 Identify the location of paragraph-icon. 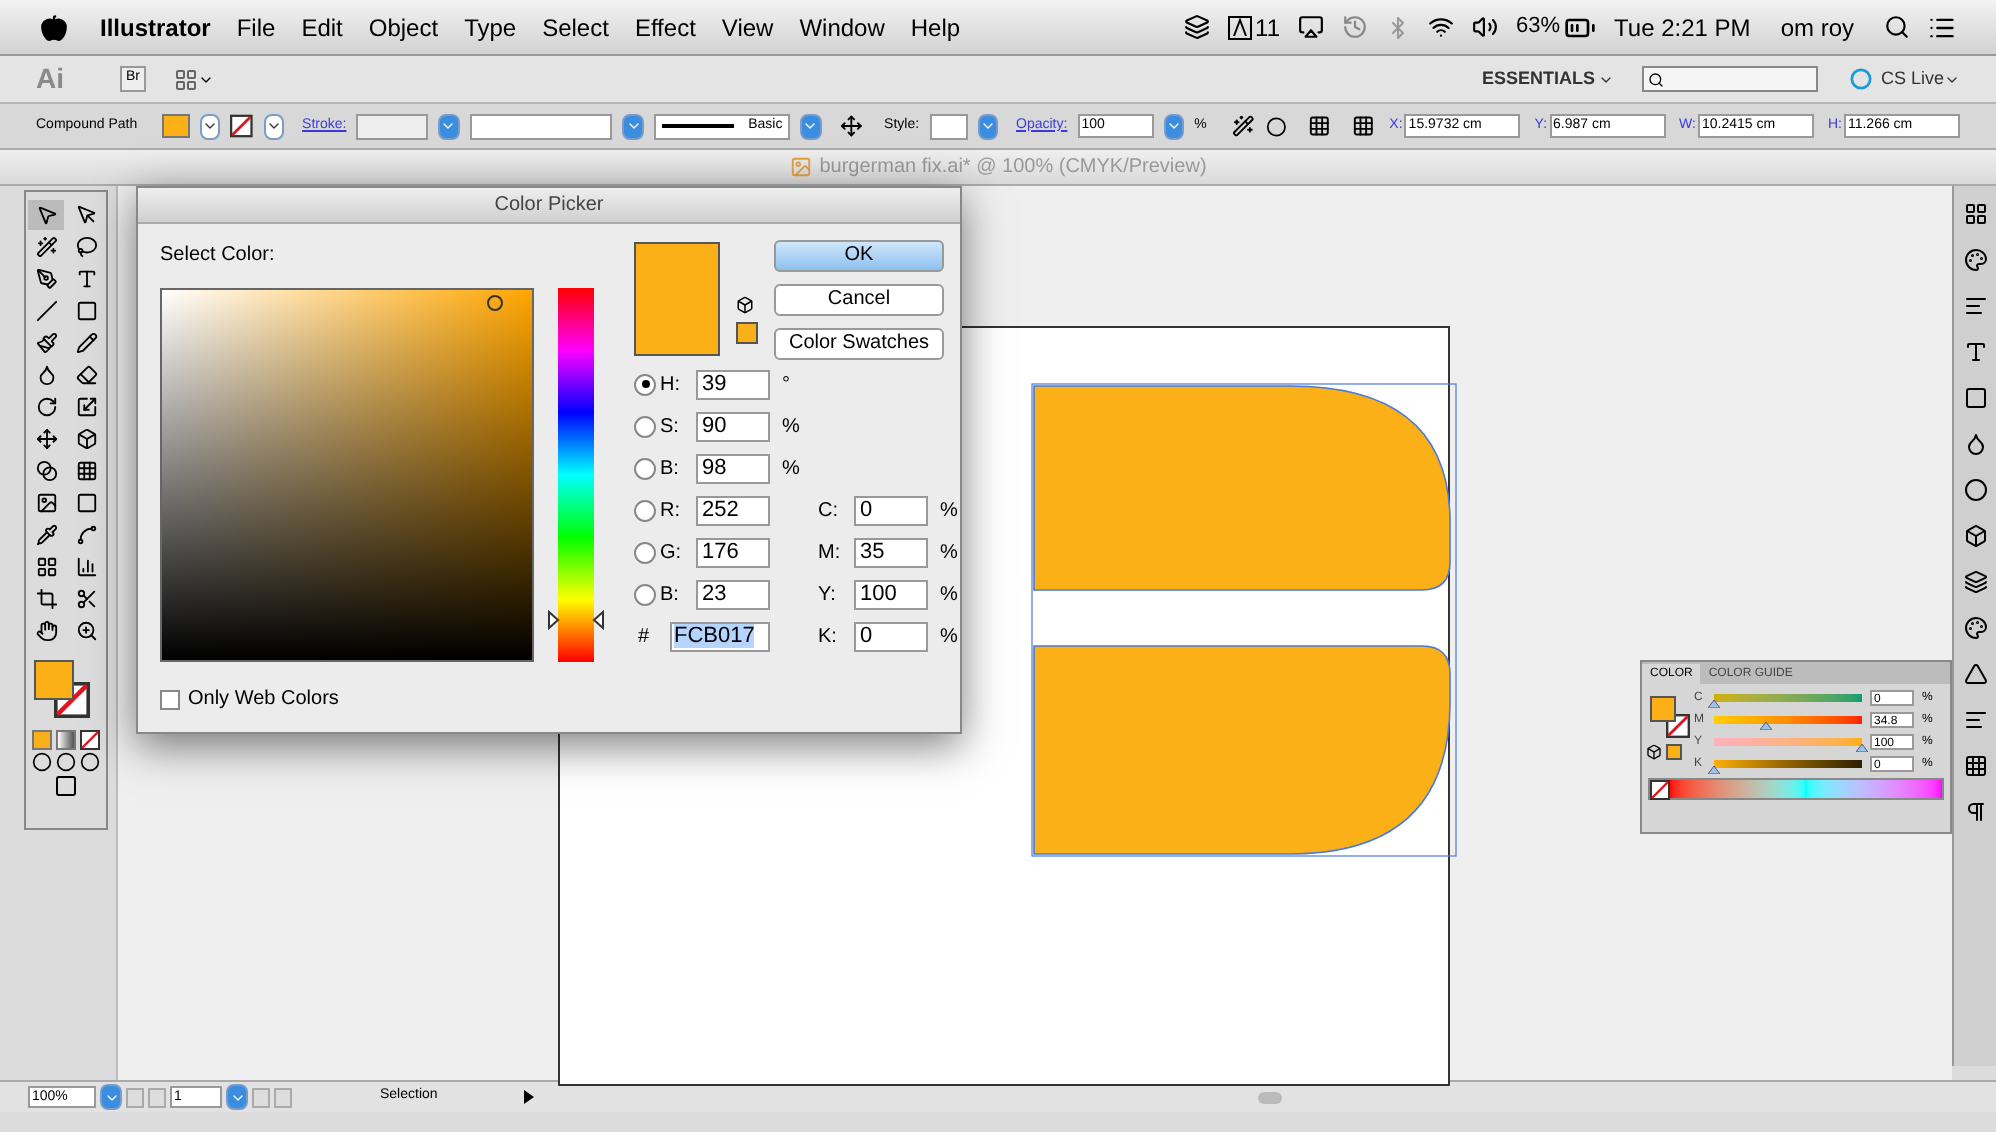
(1975, 812).